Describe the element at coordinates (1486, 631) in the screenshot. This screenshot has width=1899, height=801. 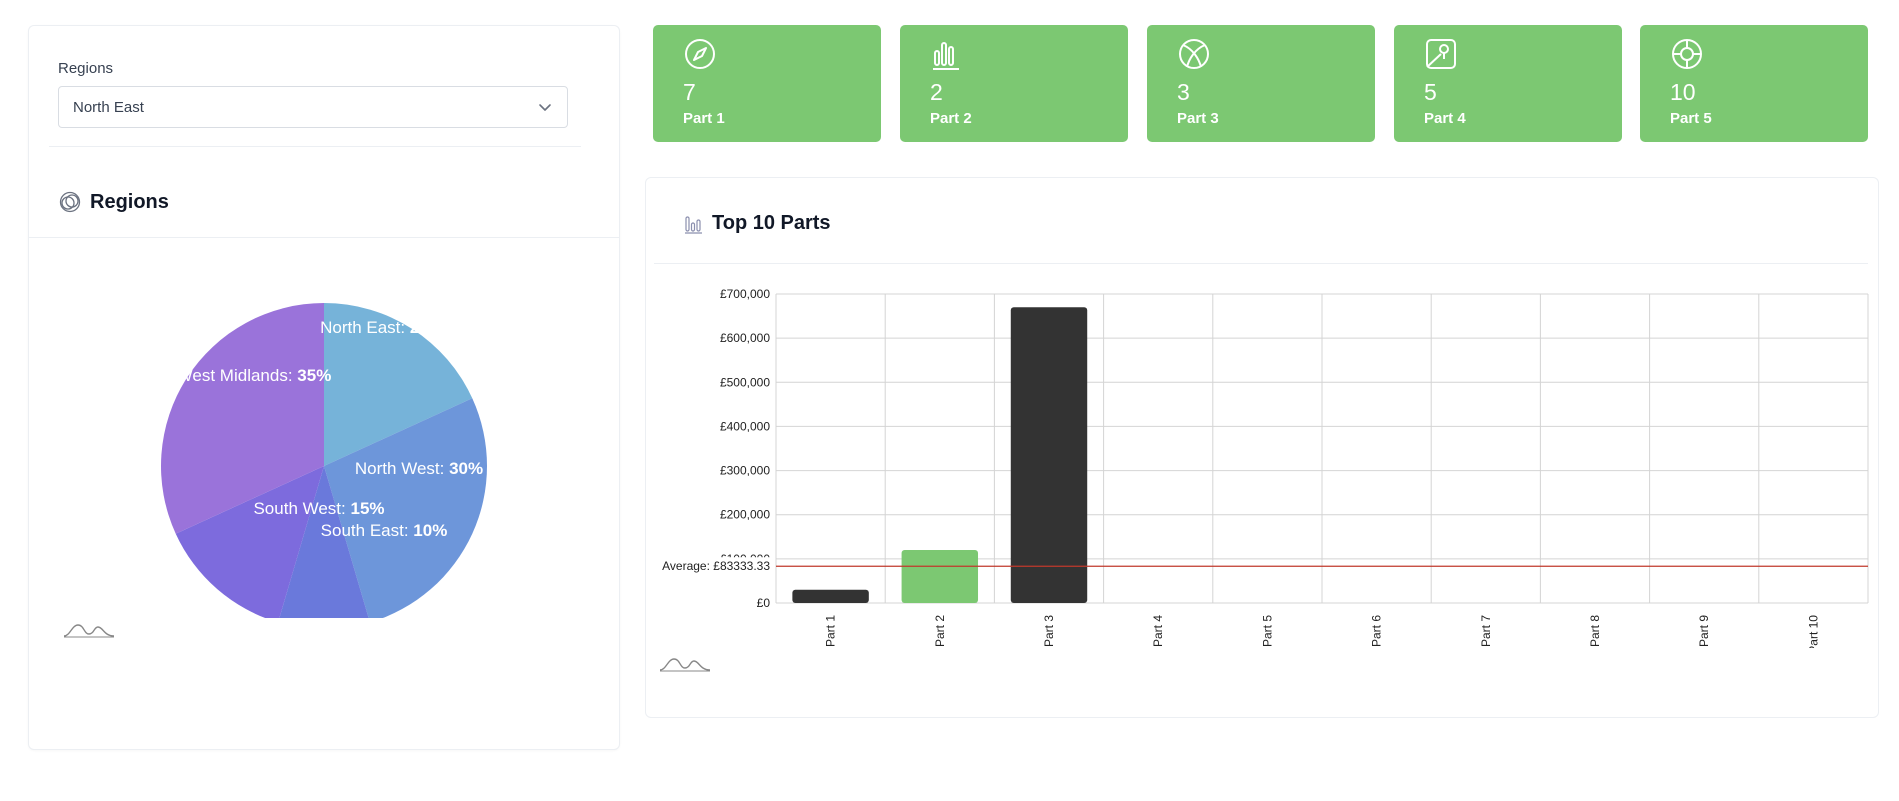
I see `x-tick-label: Part 7` at that location.